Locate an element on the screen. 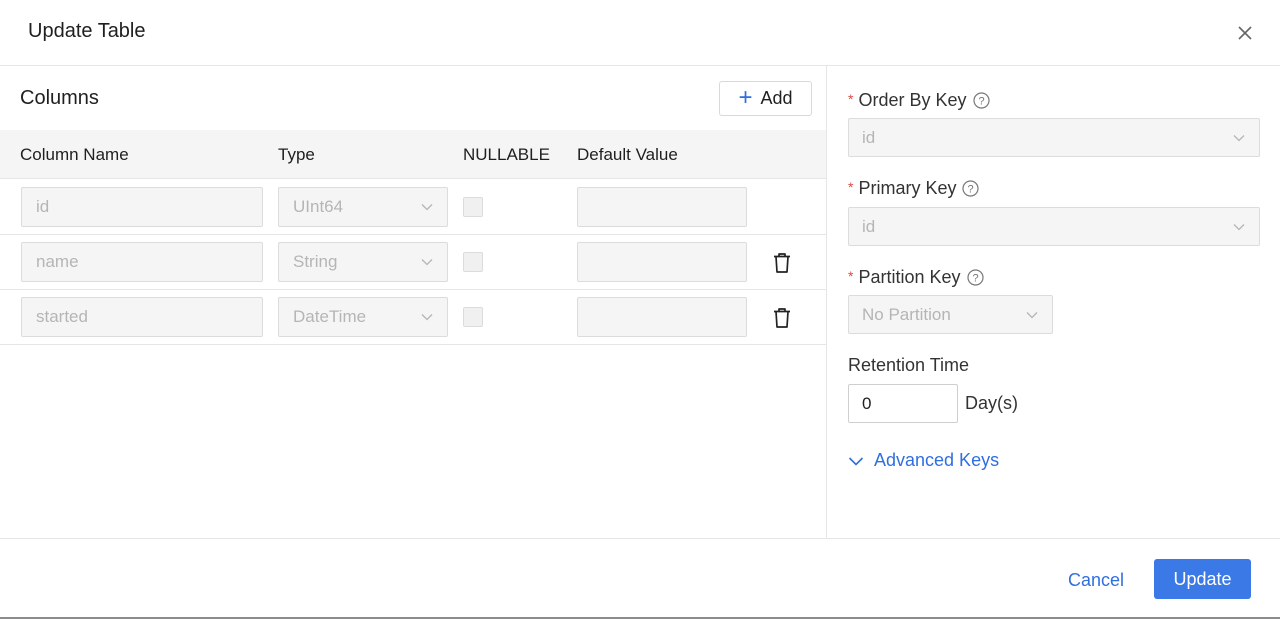 The height and width of the screenshot is (619, 1280). partition-key-label: * Partition Key ? is located at coordinates (916, 277).